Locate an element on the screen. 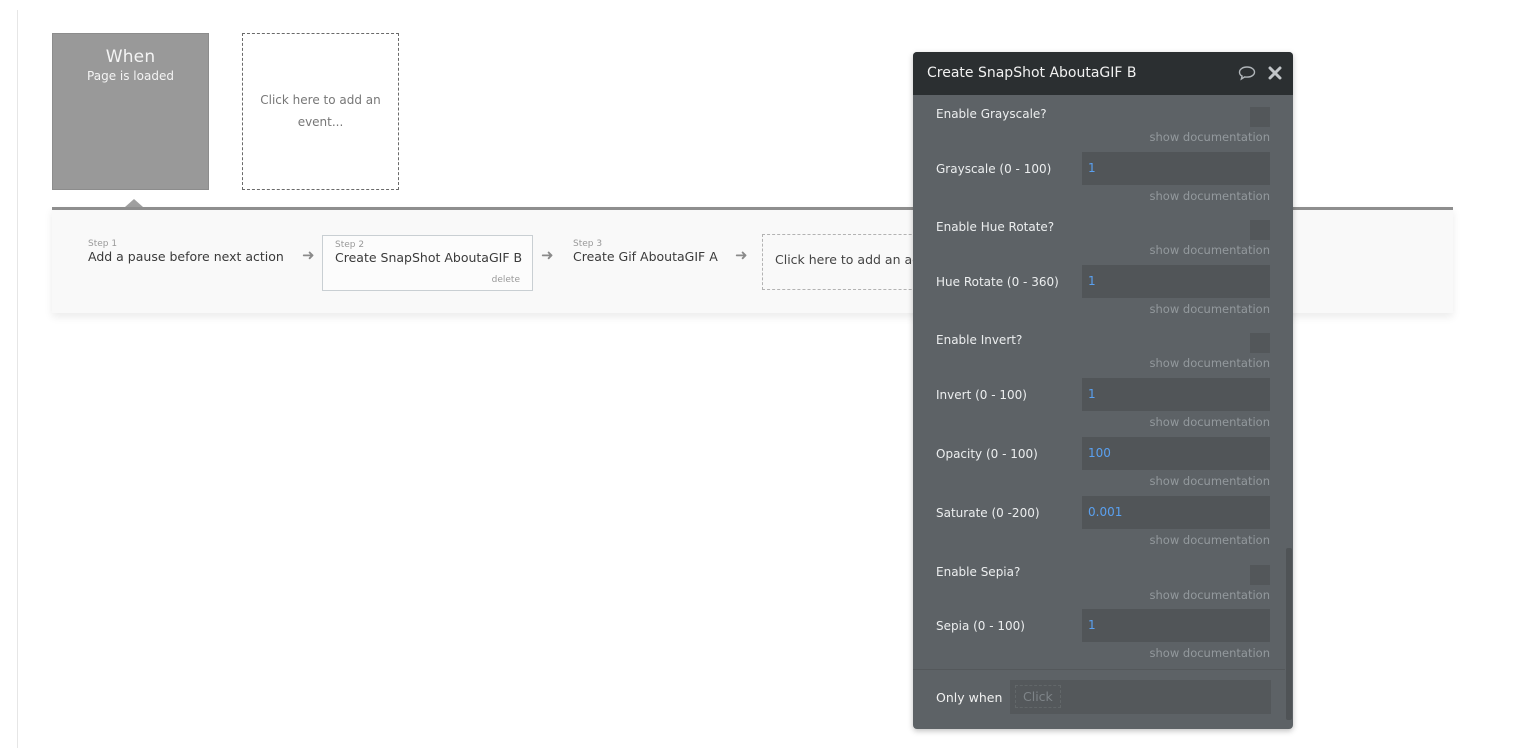 The width and height of the screenshot is (1530, 748). step-name: Create Gif AboutaGIF A is located at coordinates (645, 256).